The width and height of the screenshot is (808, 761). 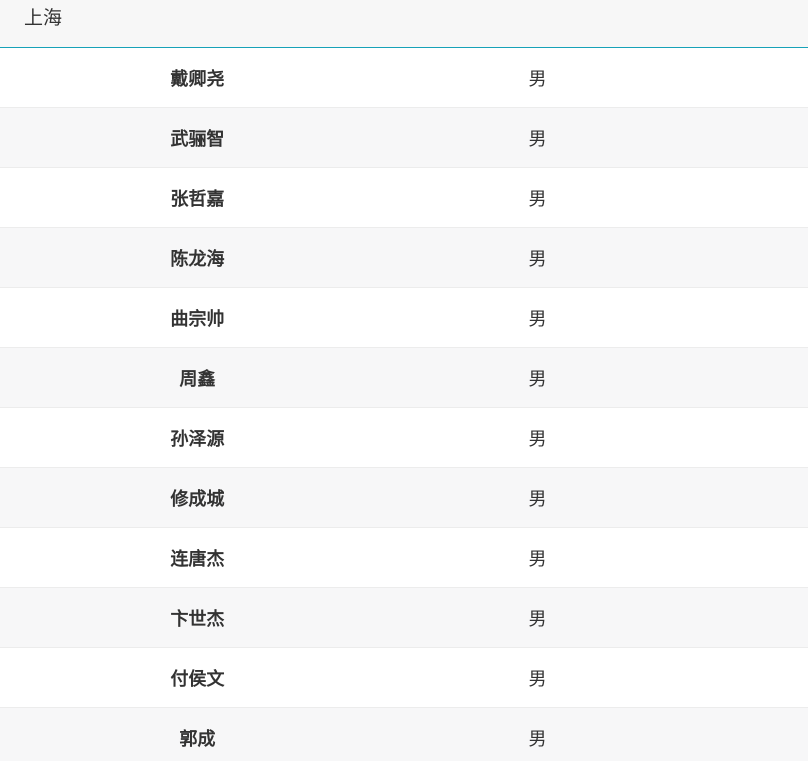 I want to click on student-name: 曲宗帅, so click(x=197, y=319).